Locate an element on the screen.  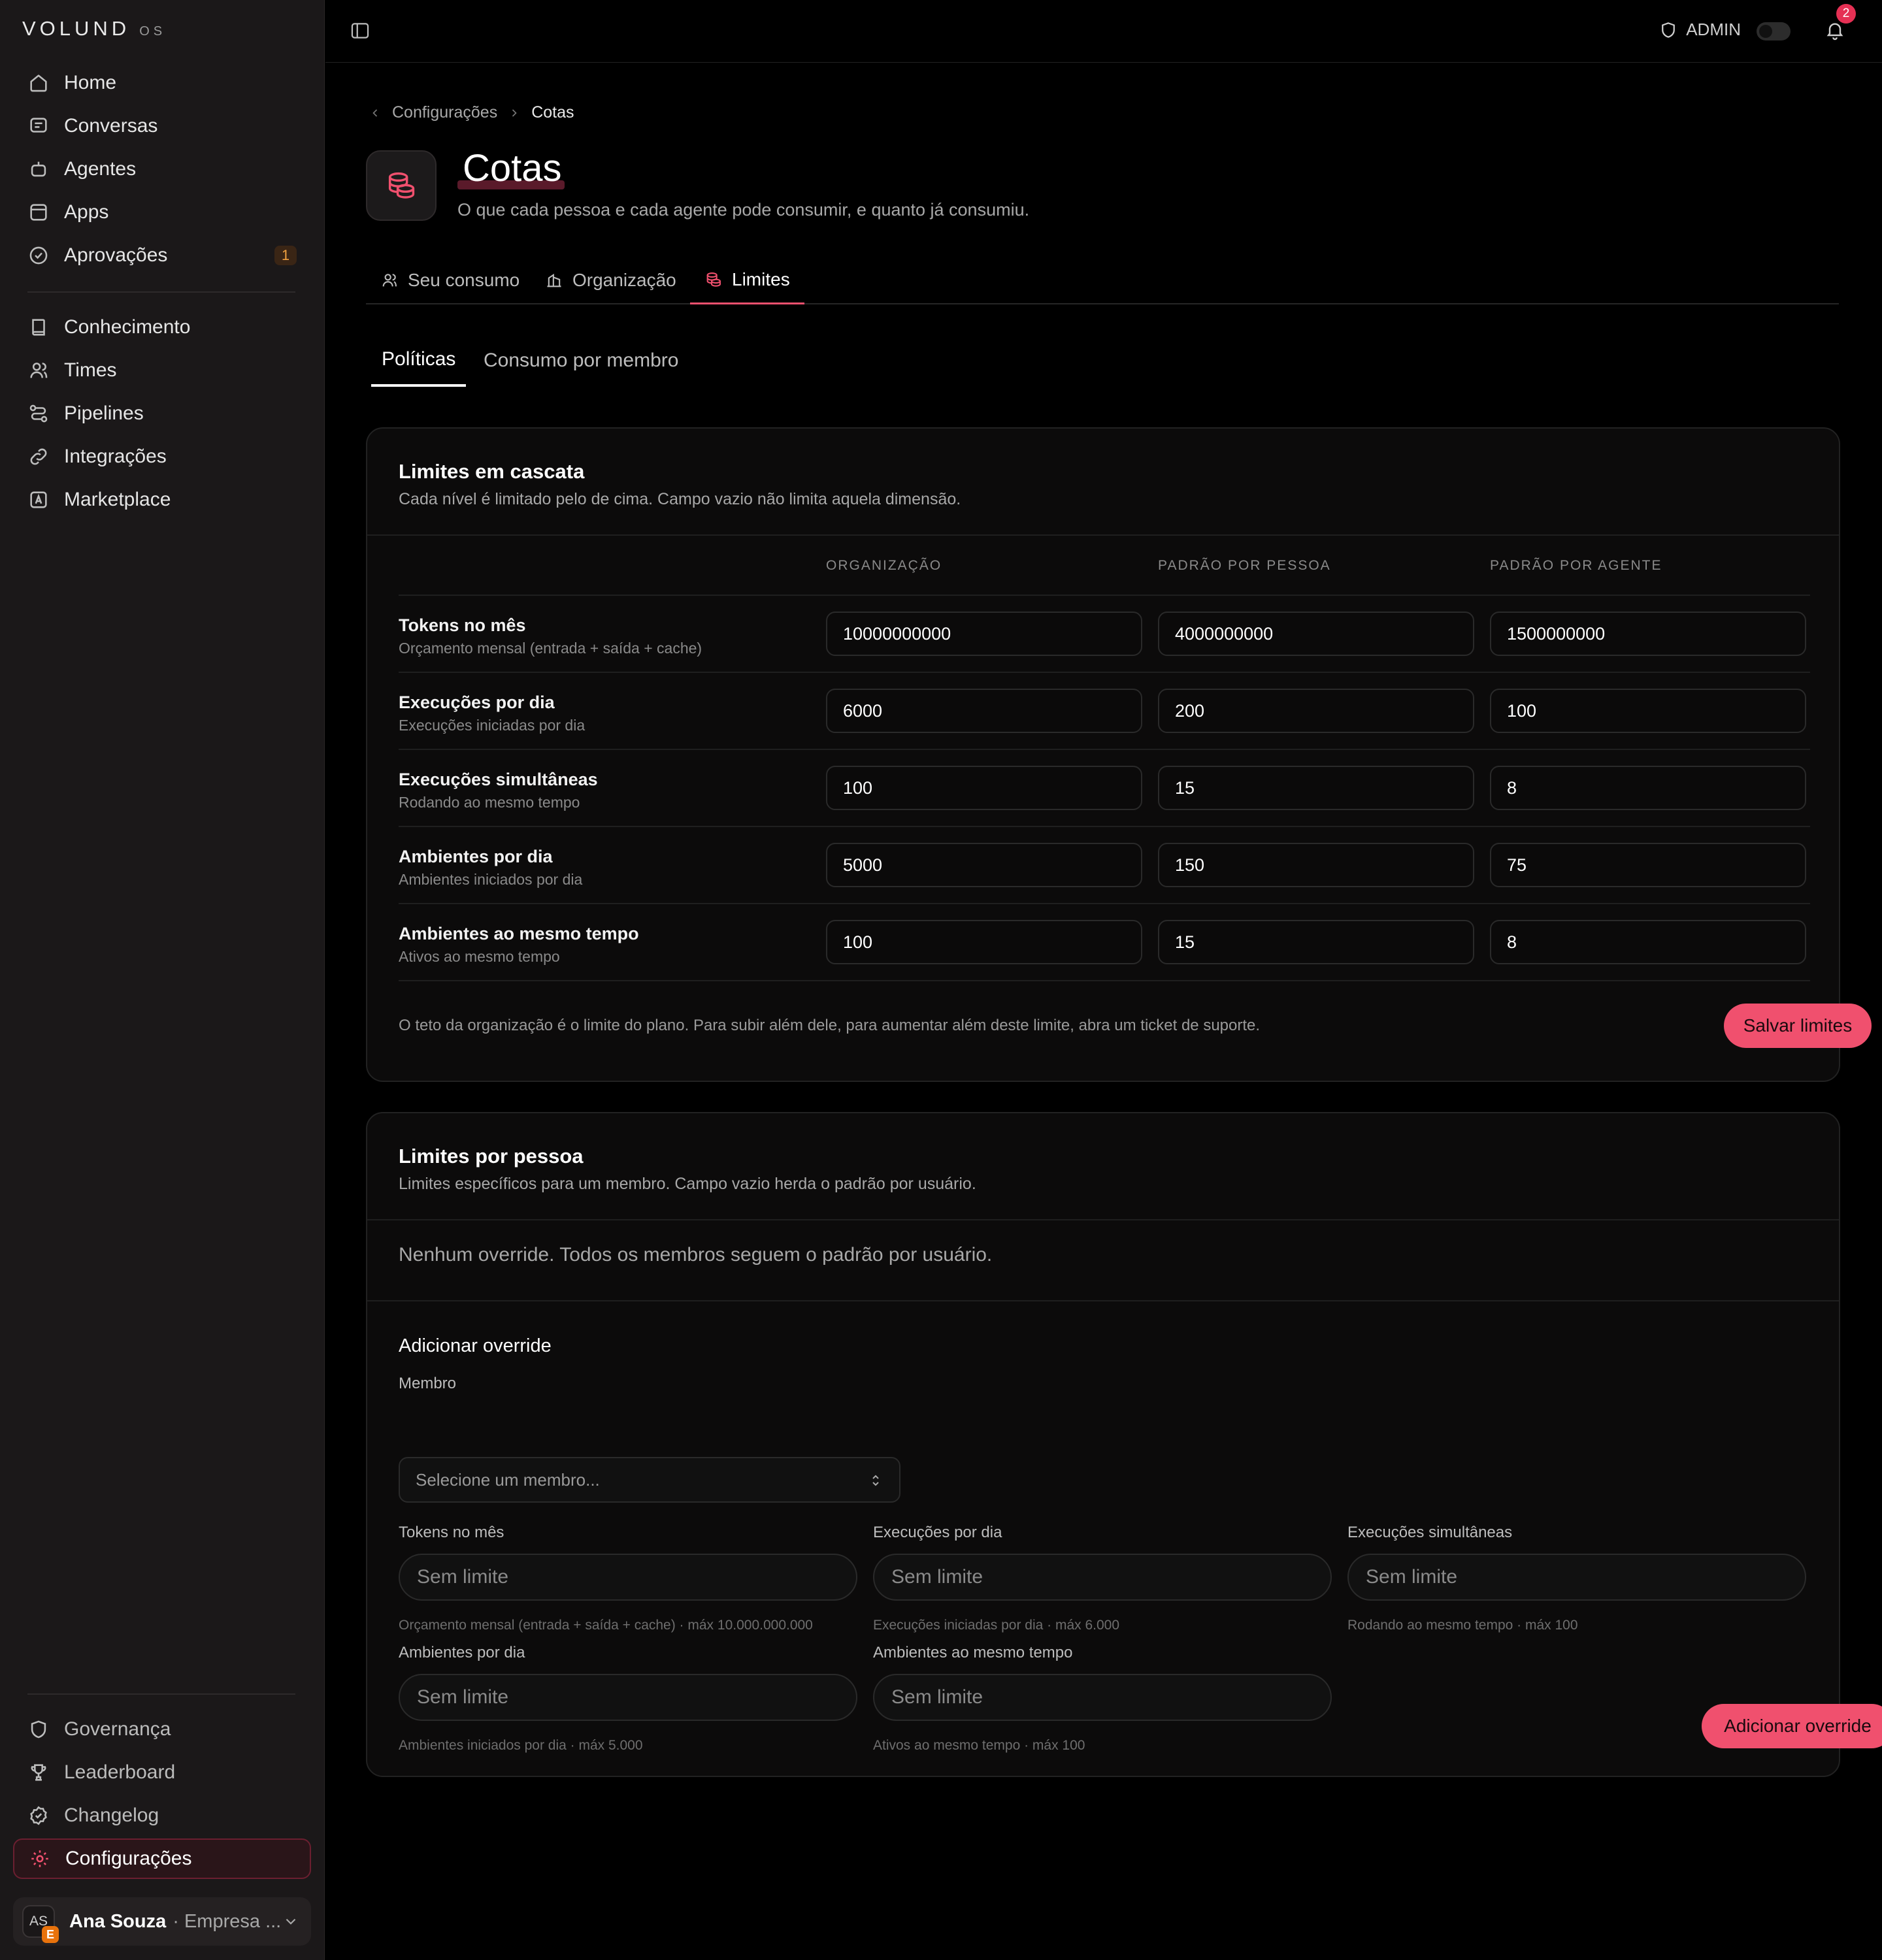
tab-organizacao: Organização is located at coordinates (611, 280).